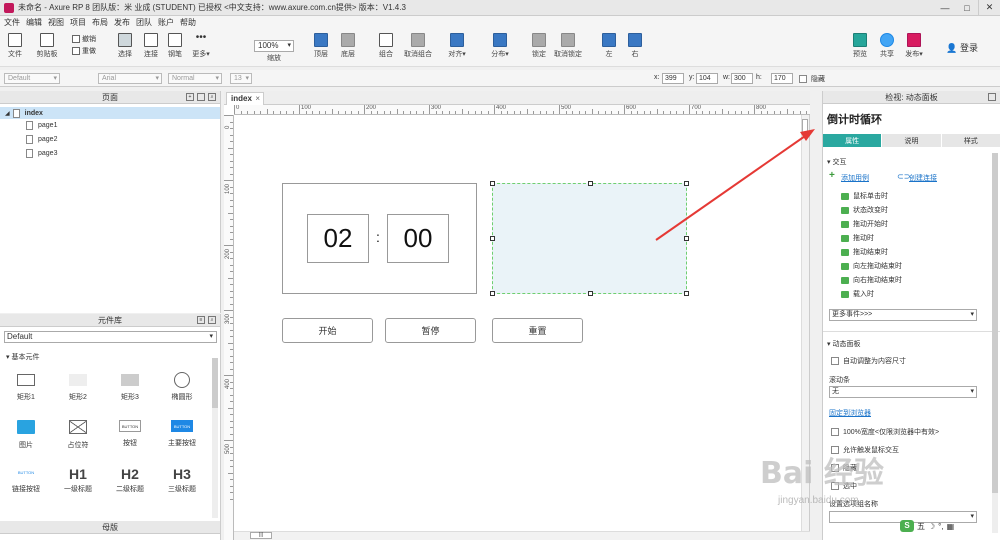  I want to click on start-button: 开始, so click(327, 330).